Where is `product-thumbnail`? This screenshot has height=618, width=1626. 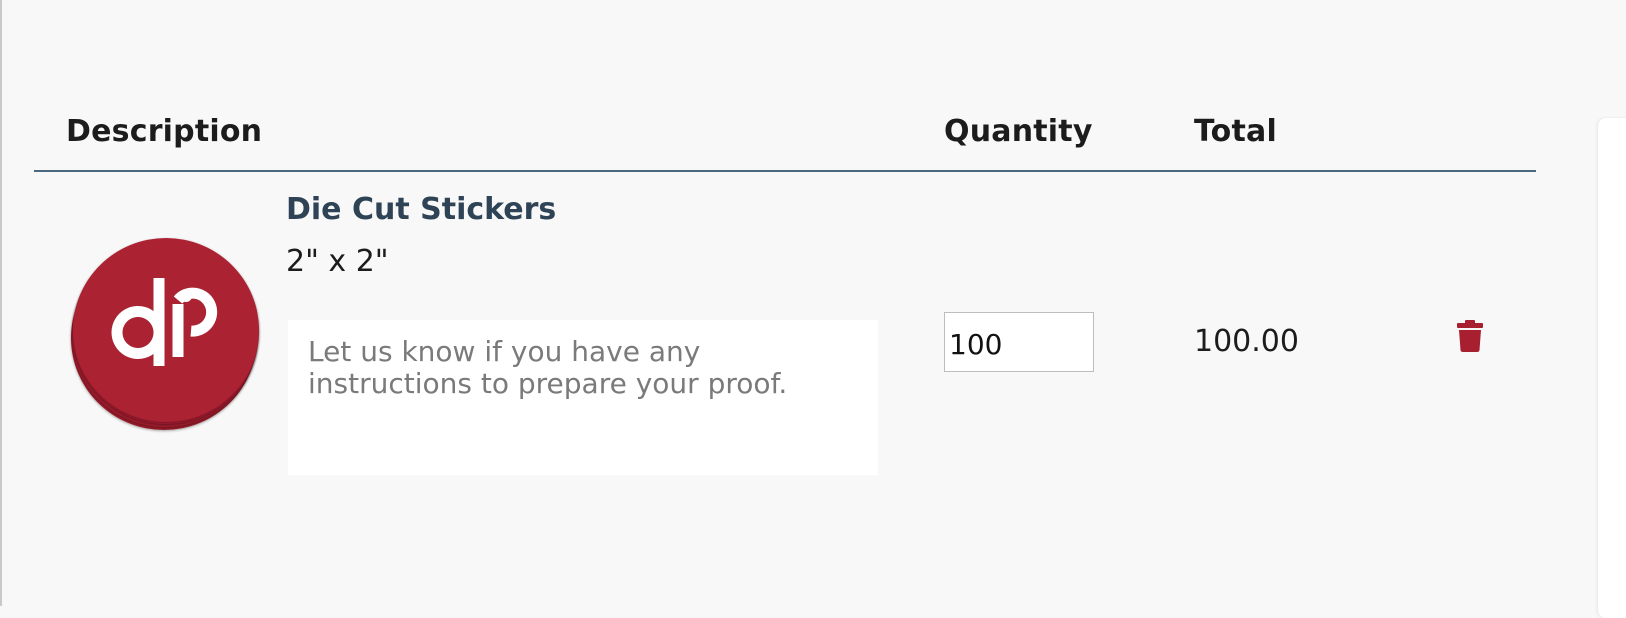 product-thumbnail is located at coordinates (166, 333).